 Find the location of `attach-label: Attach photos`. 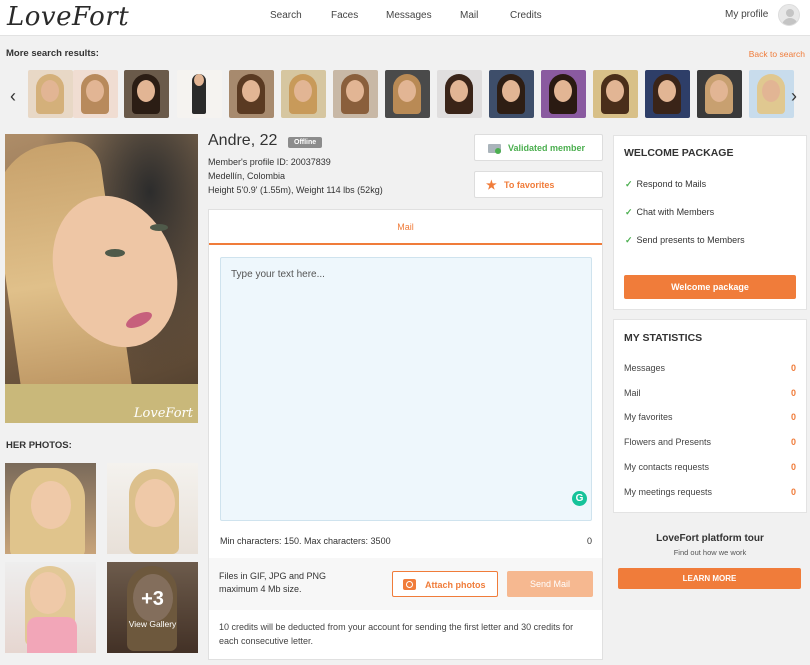

attach-label: Attach photos is located at coordinates (455, 585).